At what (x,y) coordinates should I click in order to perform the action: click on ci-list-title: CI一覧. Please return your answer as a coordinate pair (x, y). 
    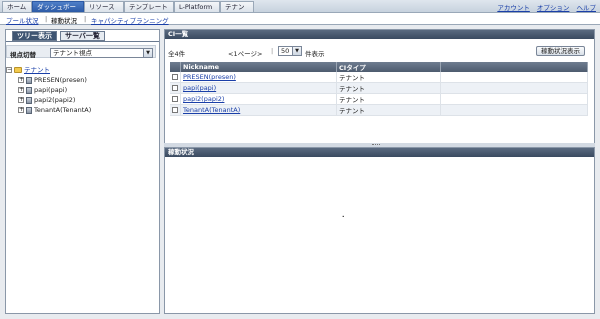
    Looking at the image, I should click on (379, 34).